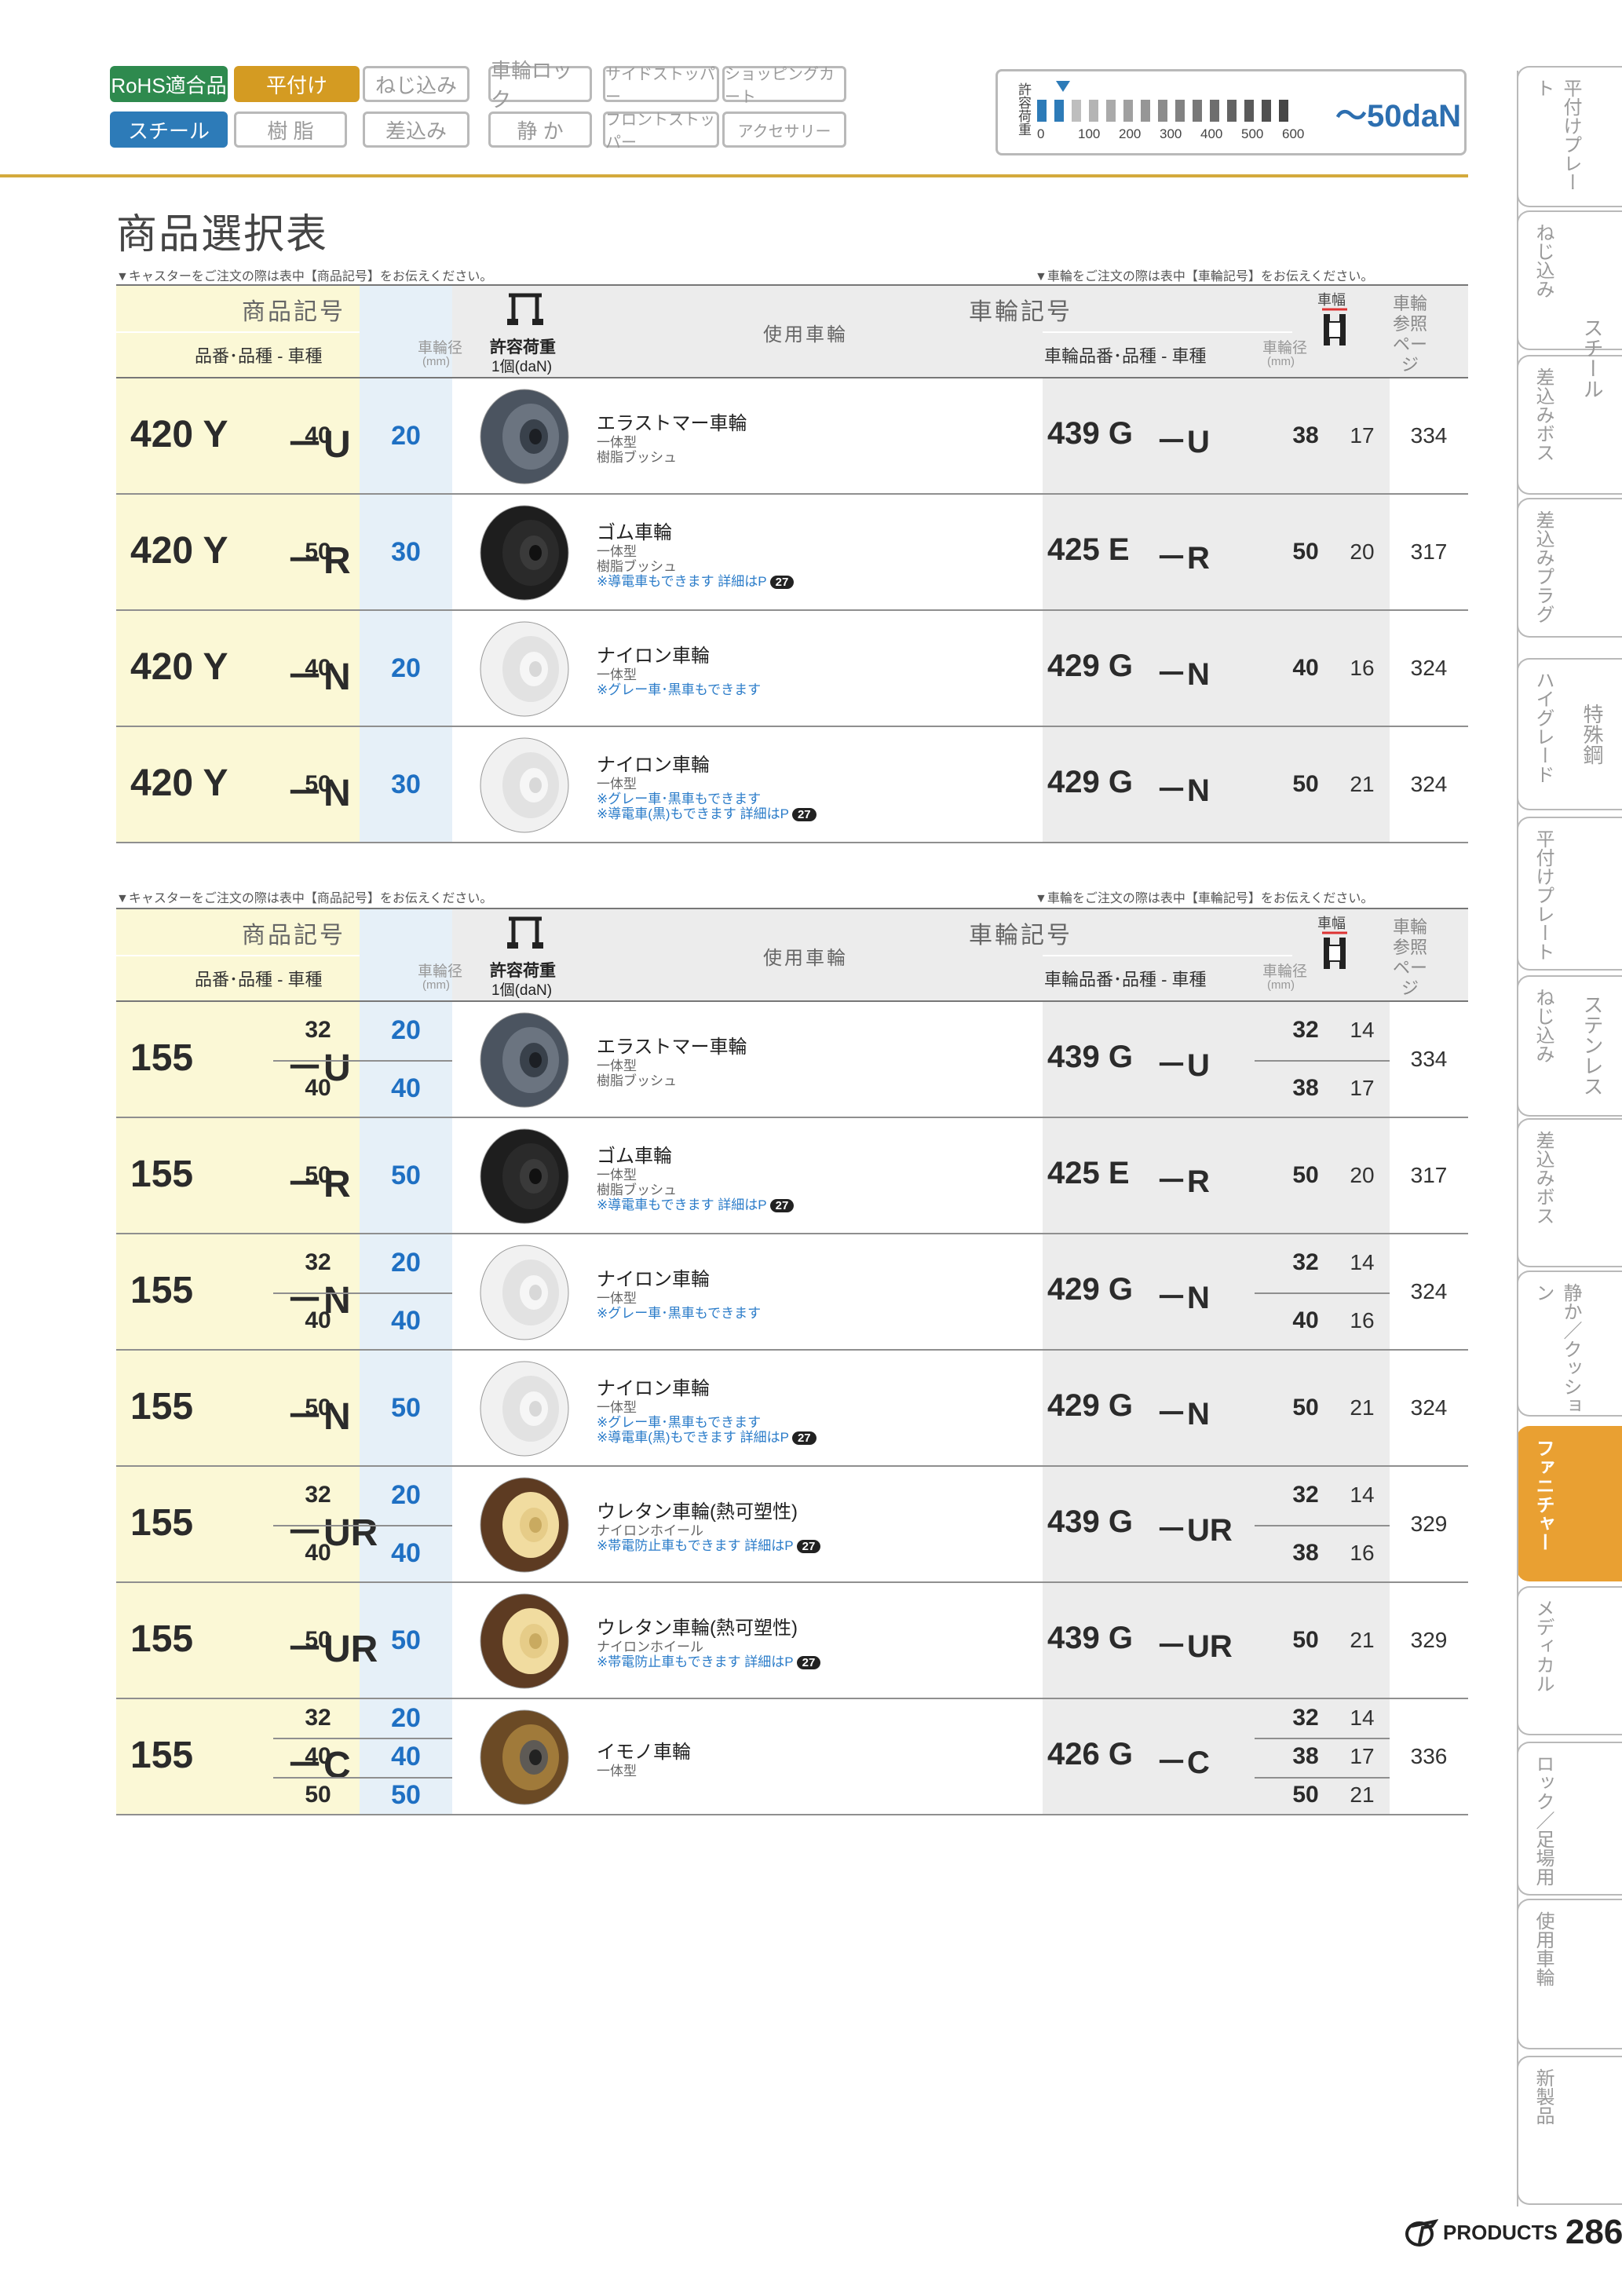 This screenshot has height=2296, width=1622. Describe the element at coordinates (162, 1290) in the screenshot. I see `product-code: 155` at that location.